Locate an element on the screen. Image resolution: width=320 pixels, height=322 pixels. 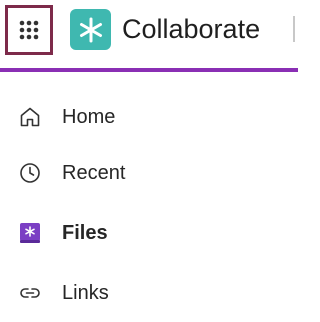
home-icon is located at coordinates (30, 117).